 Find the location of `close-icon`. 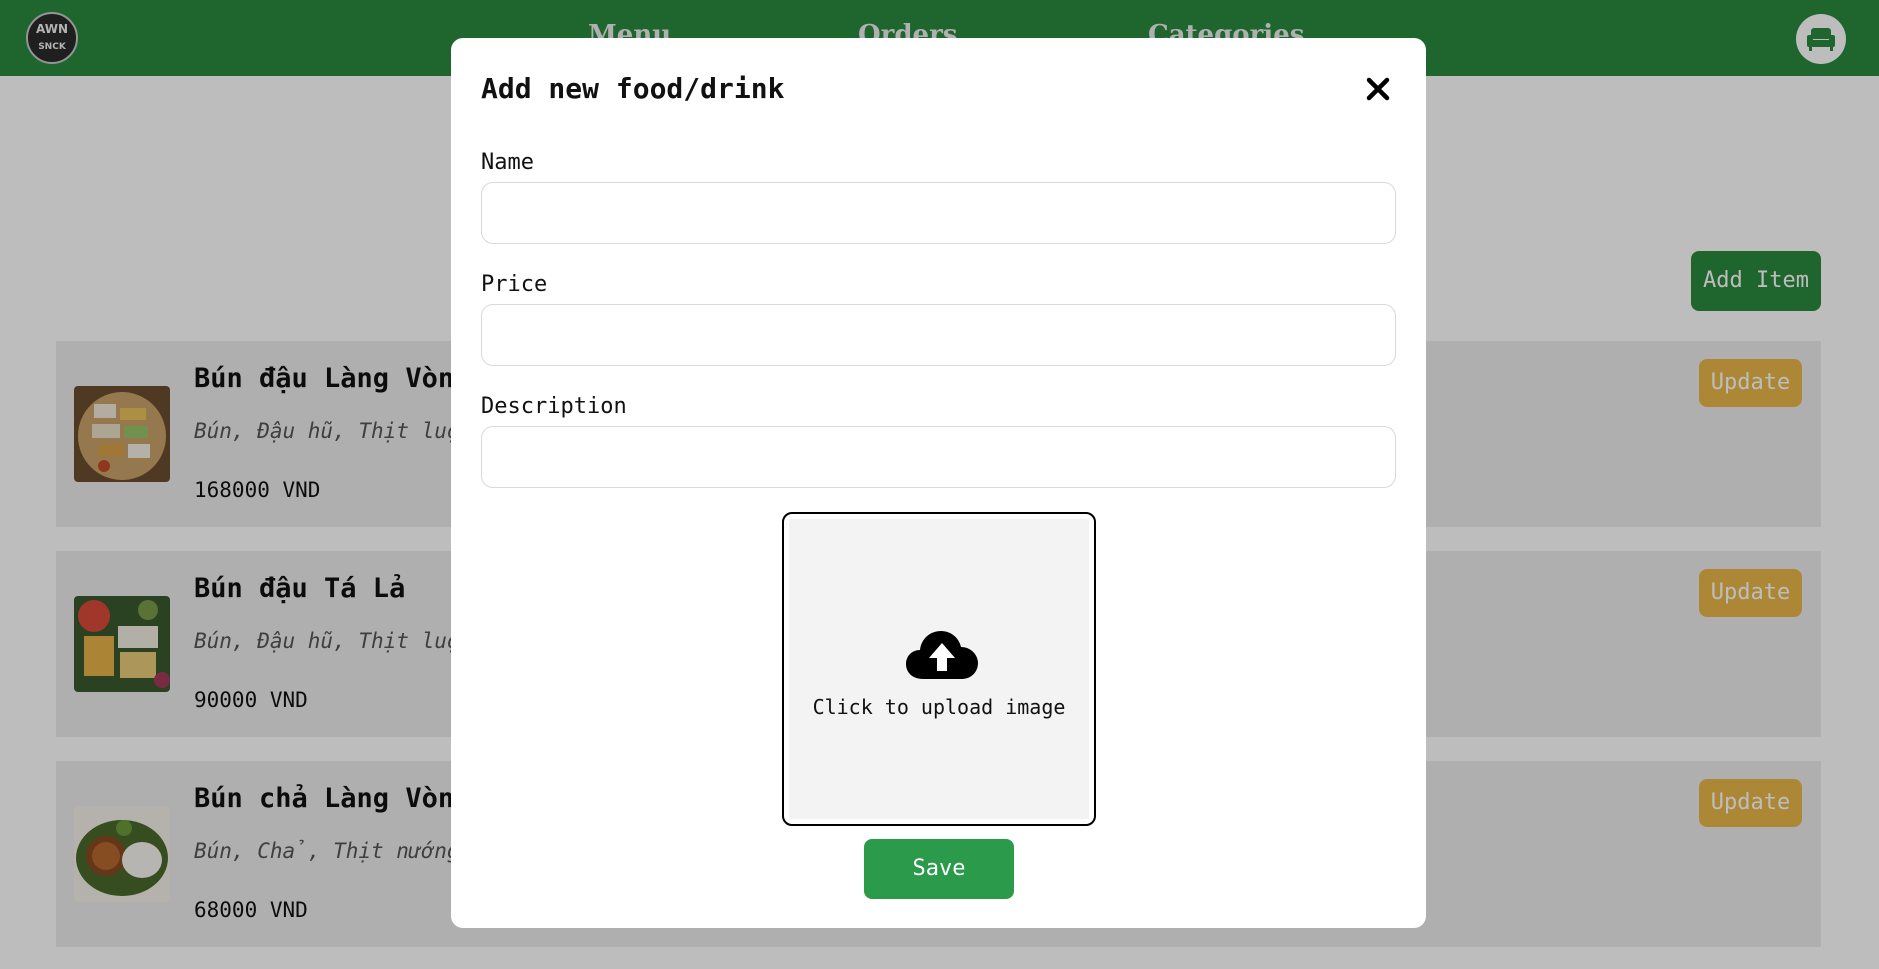

close-icon is located at coordinates (1378, 89).